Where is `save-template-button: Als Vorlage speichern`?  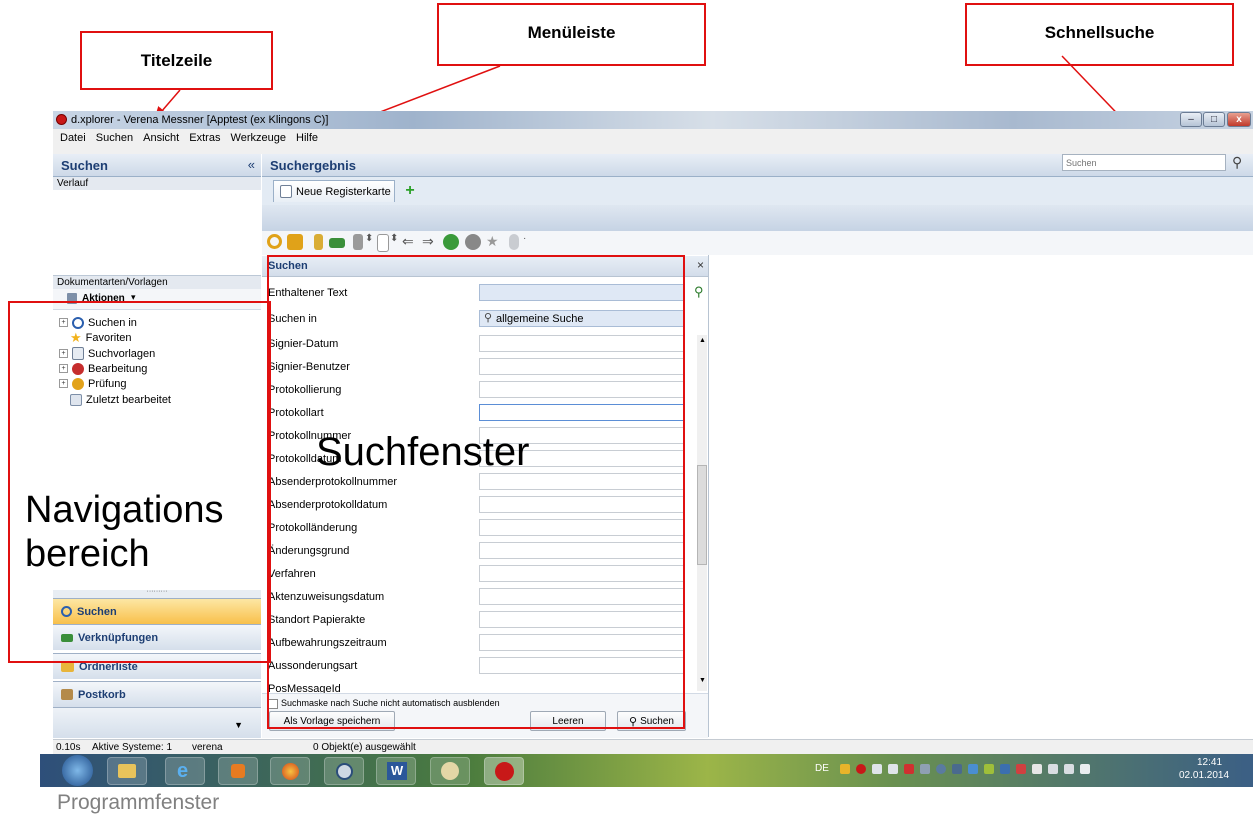
save-template-button: Als Vorlage speichern is located at coordinates (332, 721).